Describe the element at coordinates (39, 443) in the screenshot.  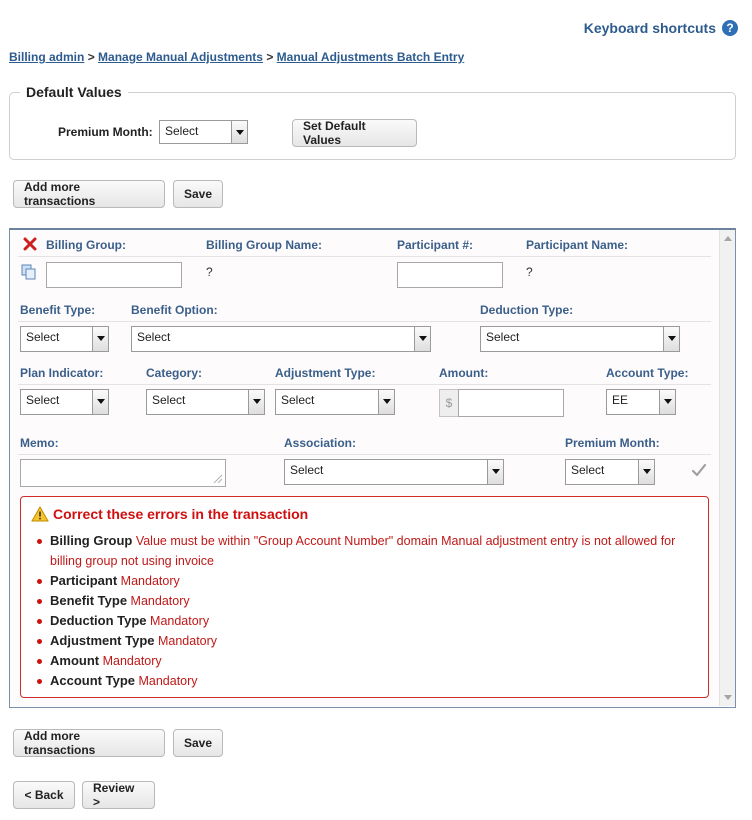
I see `memo-label: Memo:` at that location.